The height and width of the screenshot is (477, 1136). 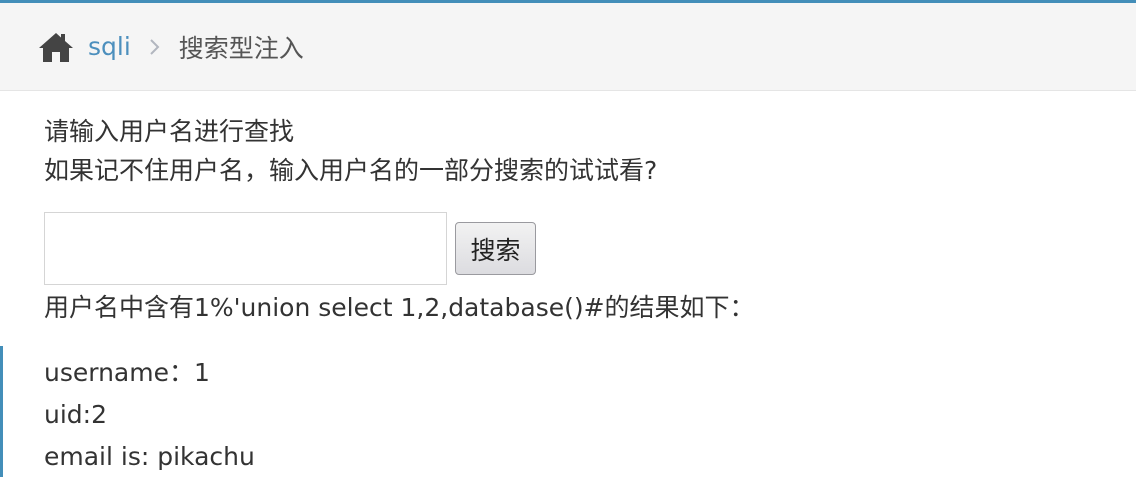 I want to click on search-button: 搜索, so click(x=495, y=248).